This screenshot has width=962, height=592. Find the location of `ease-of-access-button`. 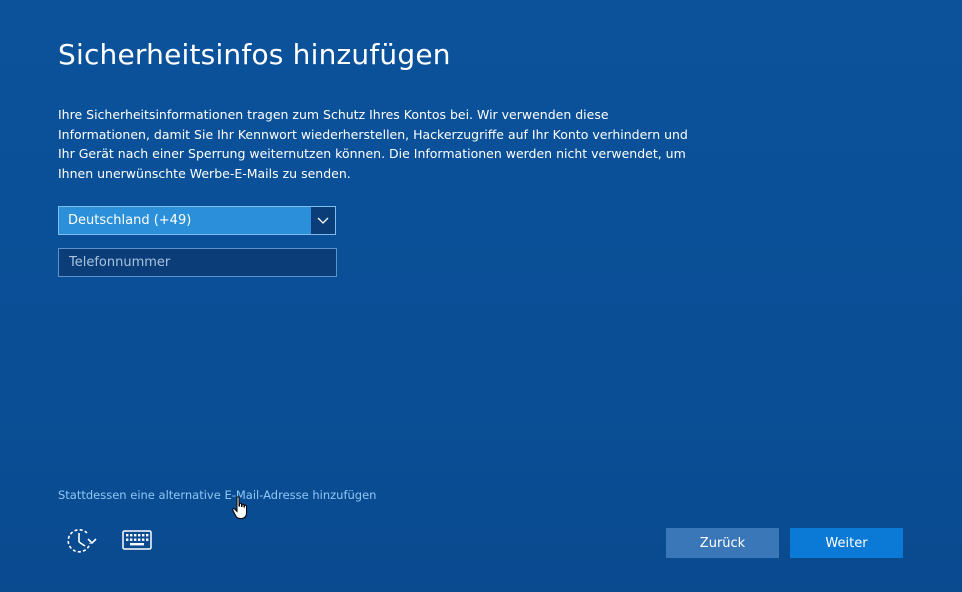

ease-of-access-button is located at coordinates (80, 543).